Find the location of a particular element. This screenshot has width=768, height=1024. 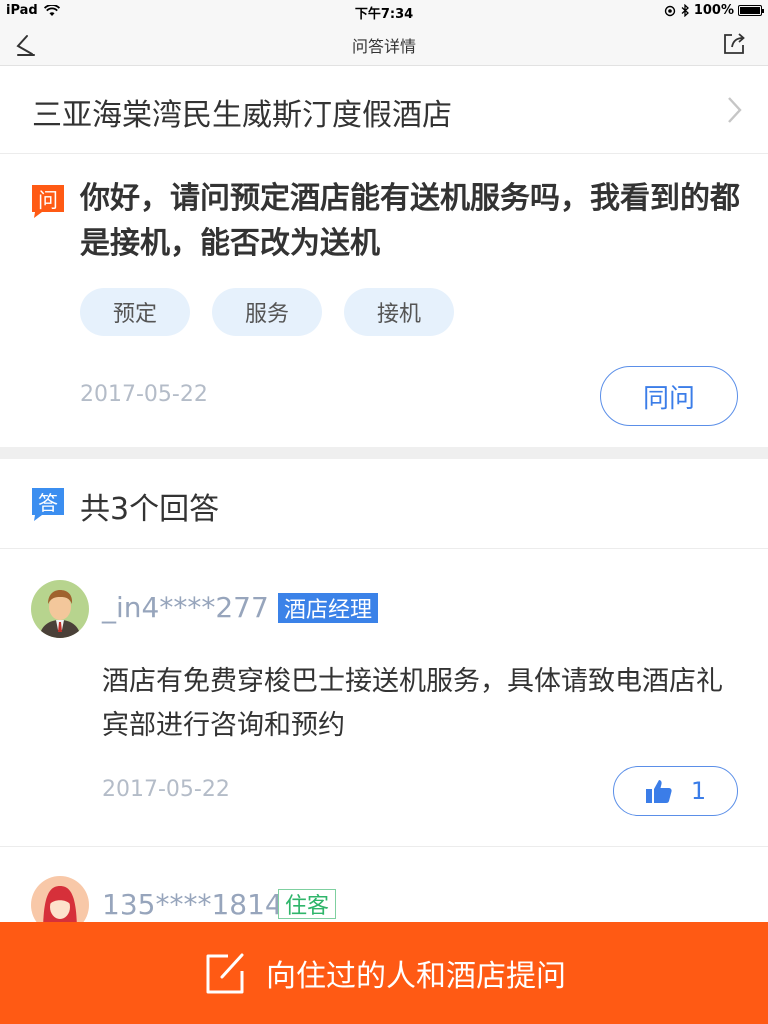

status-bar: iPad 下午7:34 100% is located at coordinates (384, 11).